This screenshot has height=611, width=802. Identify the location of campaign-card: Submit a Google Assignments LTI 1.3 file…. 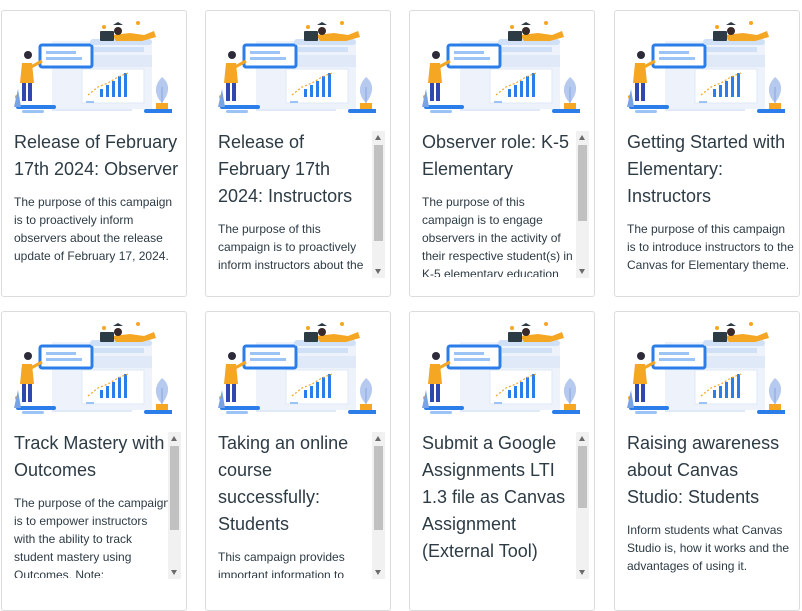
(502, 461).